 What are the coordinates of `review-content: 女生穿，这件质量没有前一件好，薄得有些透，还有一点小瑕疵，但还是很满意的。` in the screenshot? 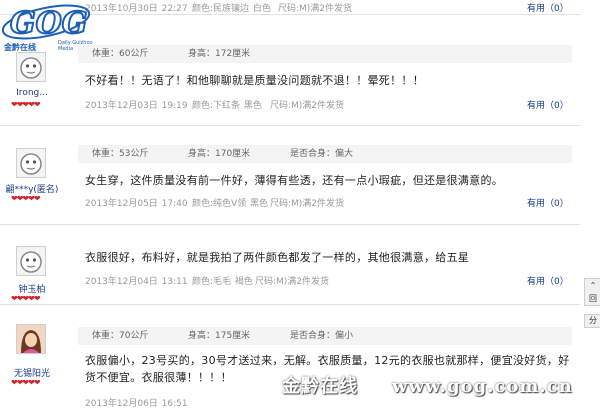 It's located at (294, 180).